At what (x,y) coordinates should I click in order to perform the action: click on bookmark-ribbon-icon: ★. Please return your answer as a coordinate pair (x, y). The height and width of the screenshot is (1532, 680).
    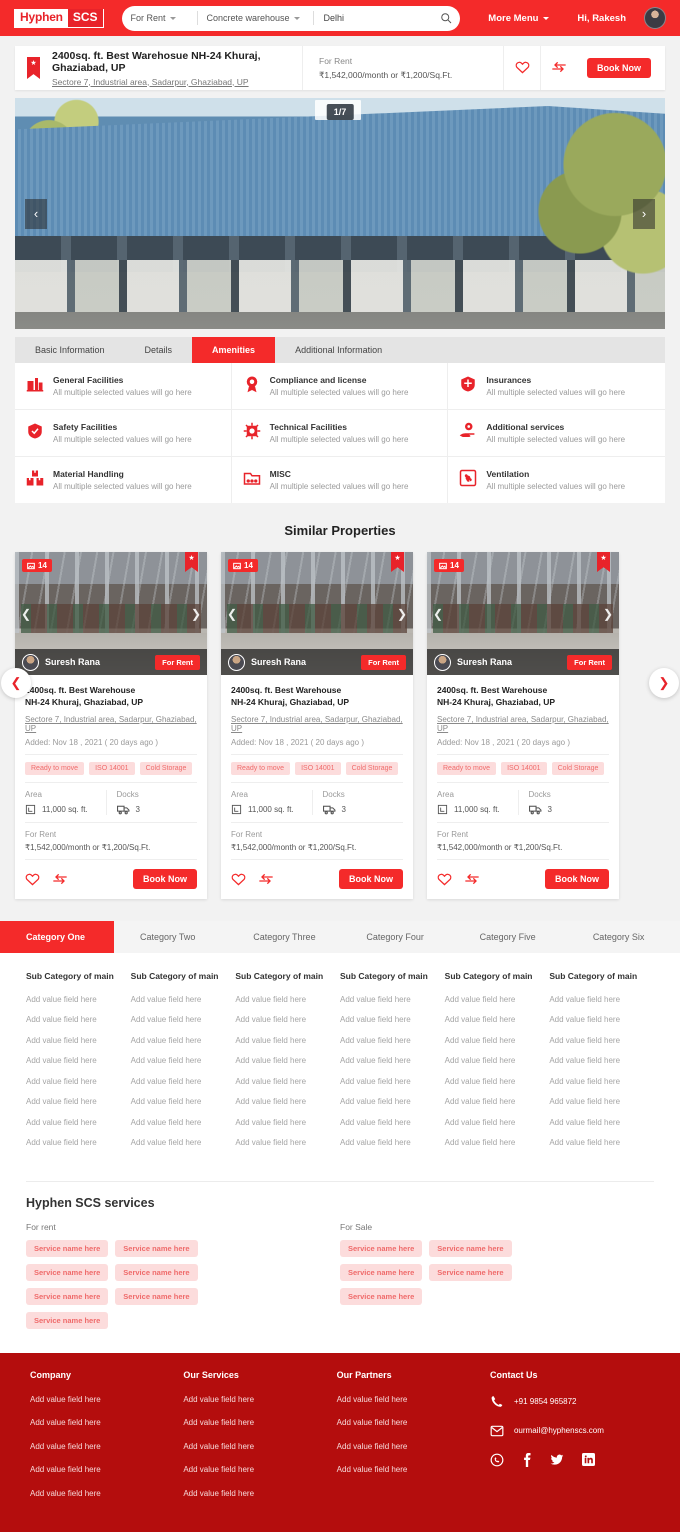
    Looking at the image, I should click on (33, 68).